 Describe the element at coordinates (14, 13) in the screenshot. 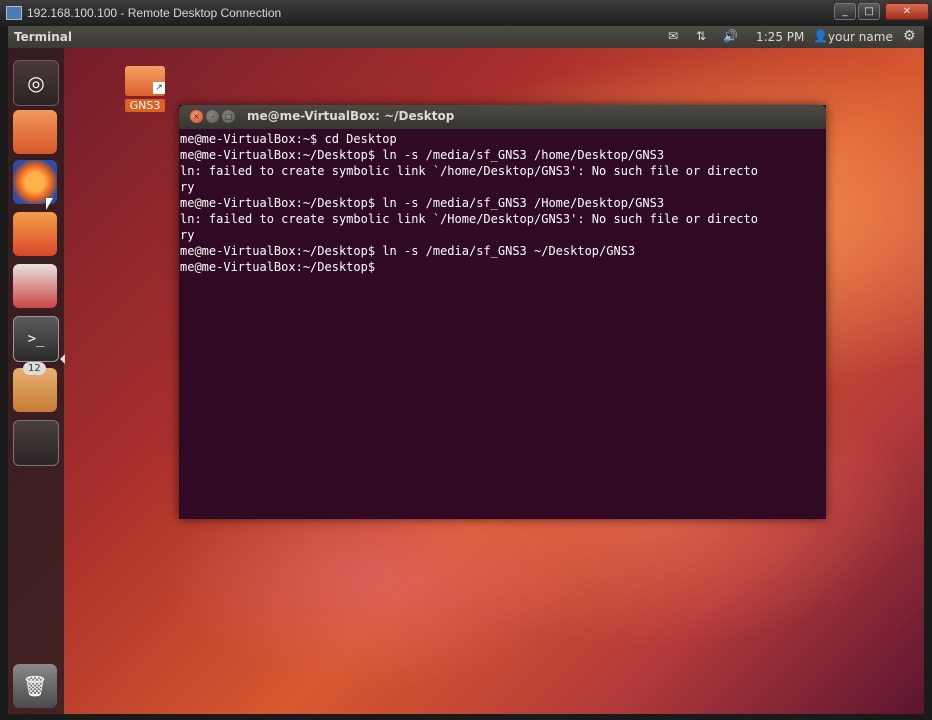

I see `remote-desktop-icon` at that location.